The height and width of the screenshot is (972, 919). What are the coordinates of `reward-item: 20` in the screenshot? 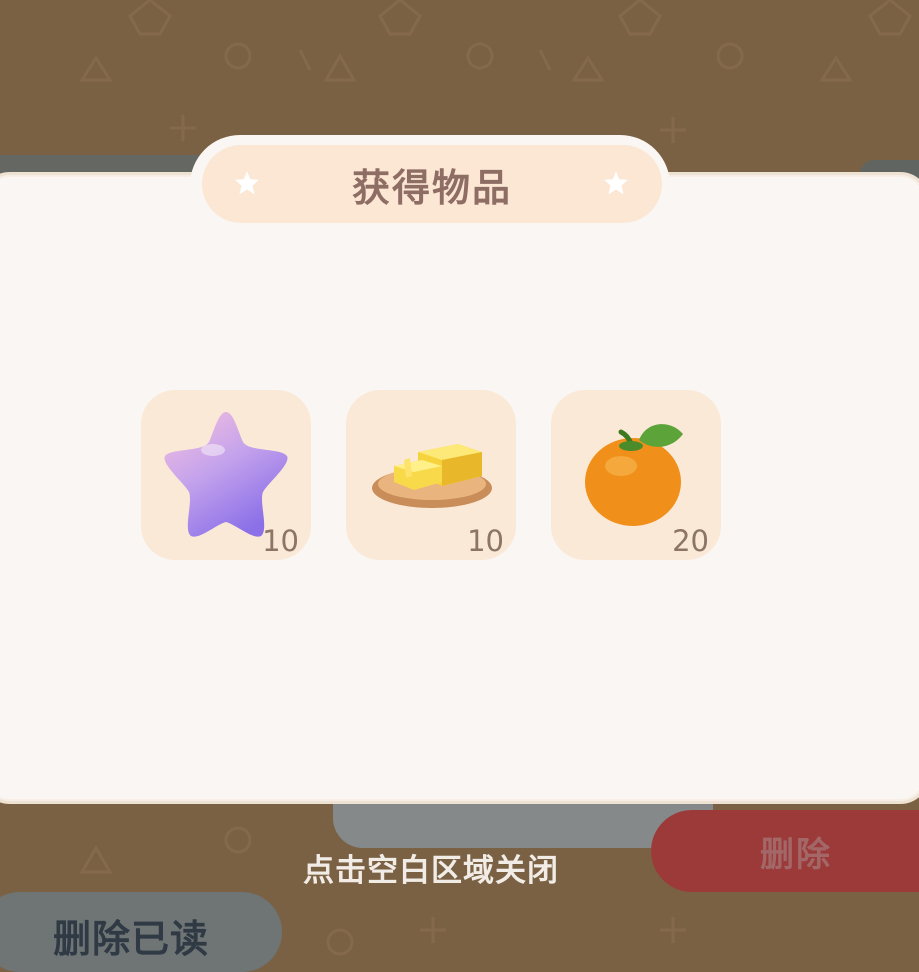 It's located at (636, 475).